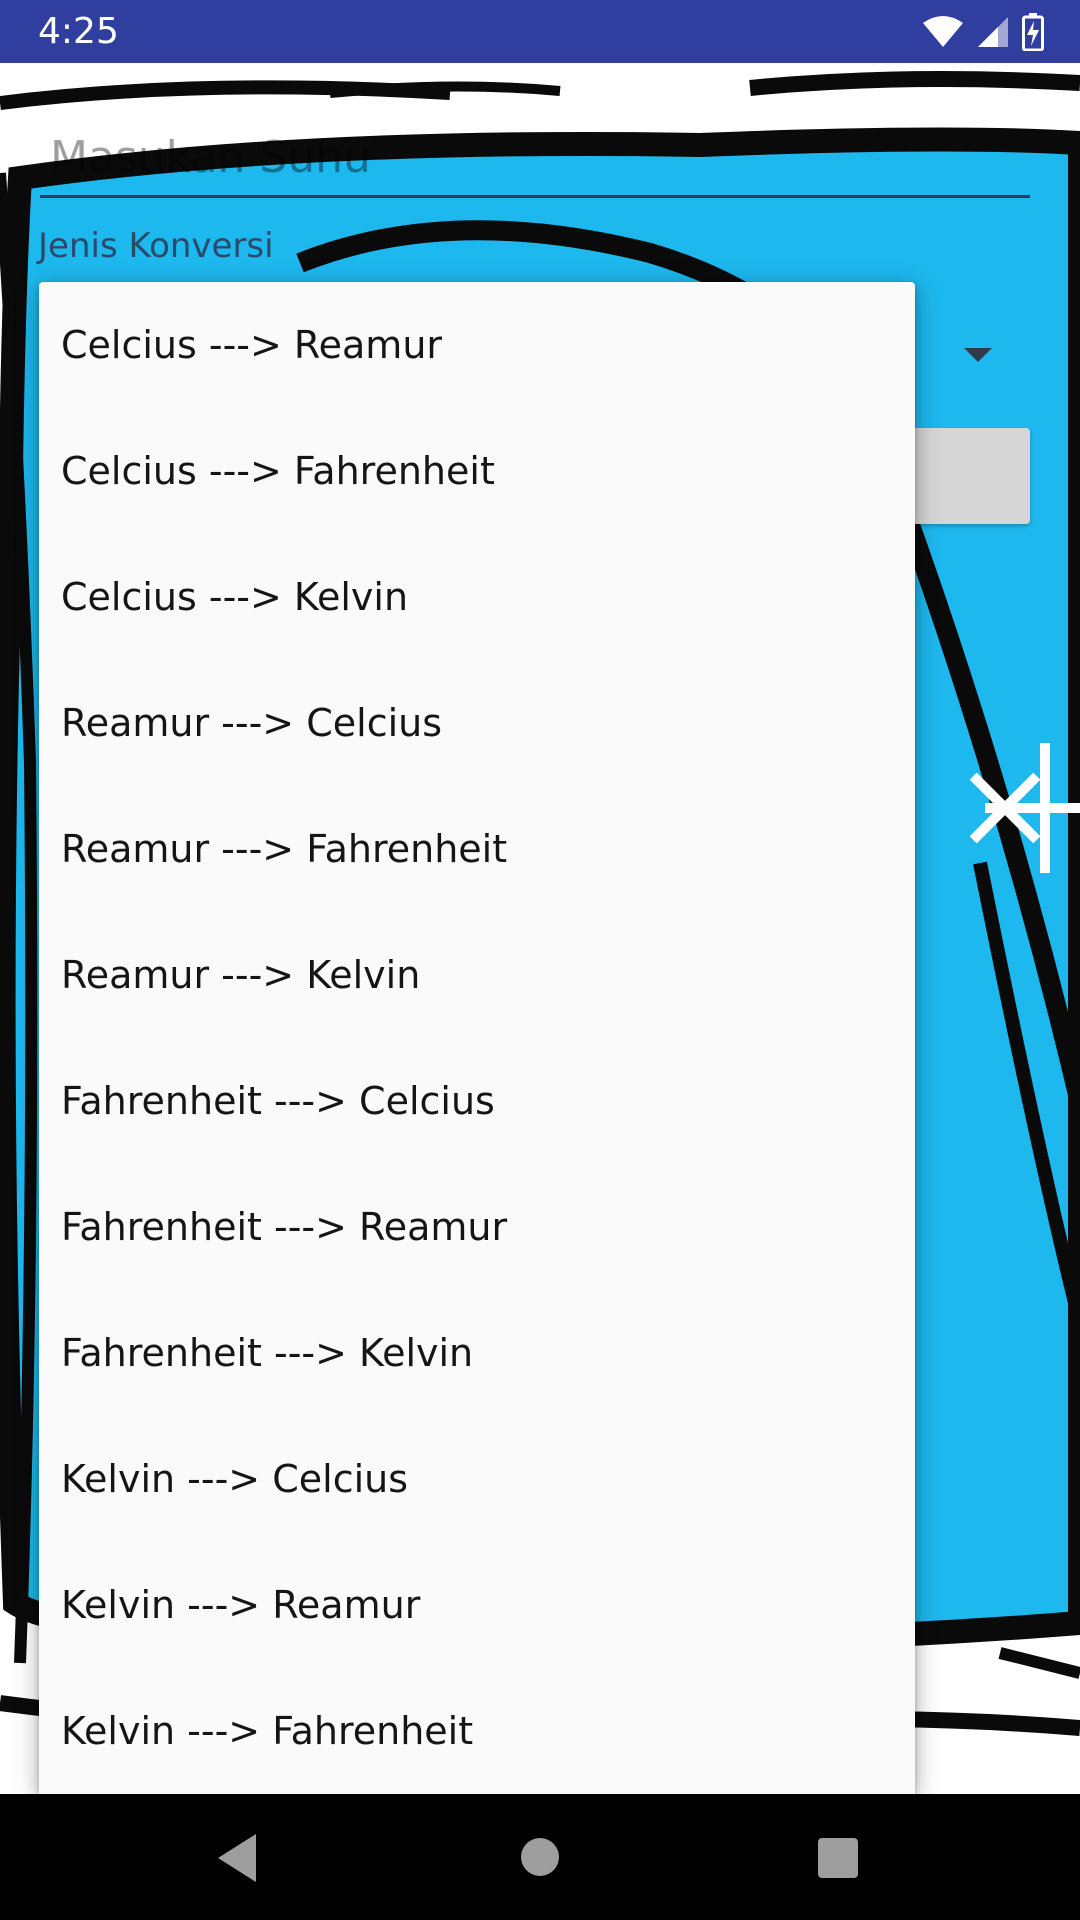 The height and width of the screenshot is (1920, 1080). I want to click on status-bar: 4:25, so click(540, 31).